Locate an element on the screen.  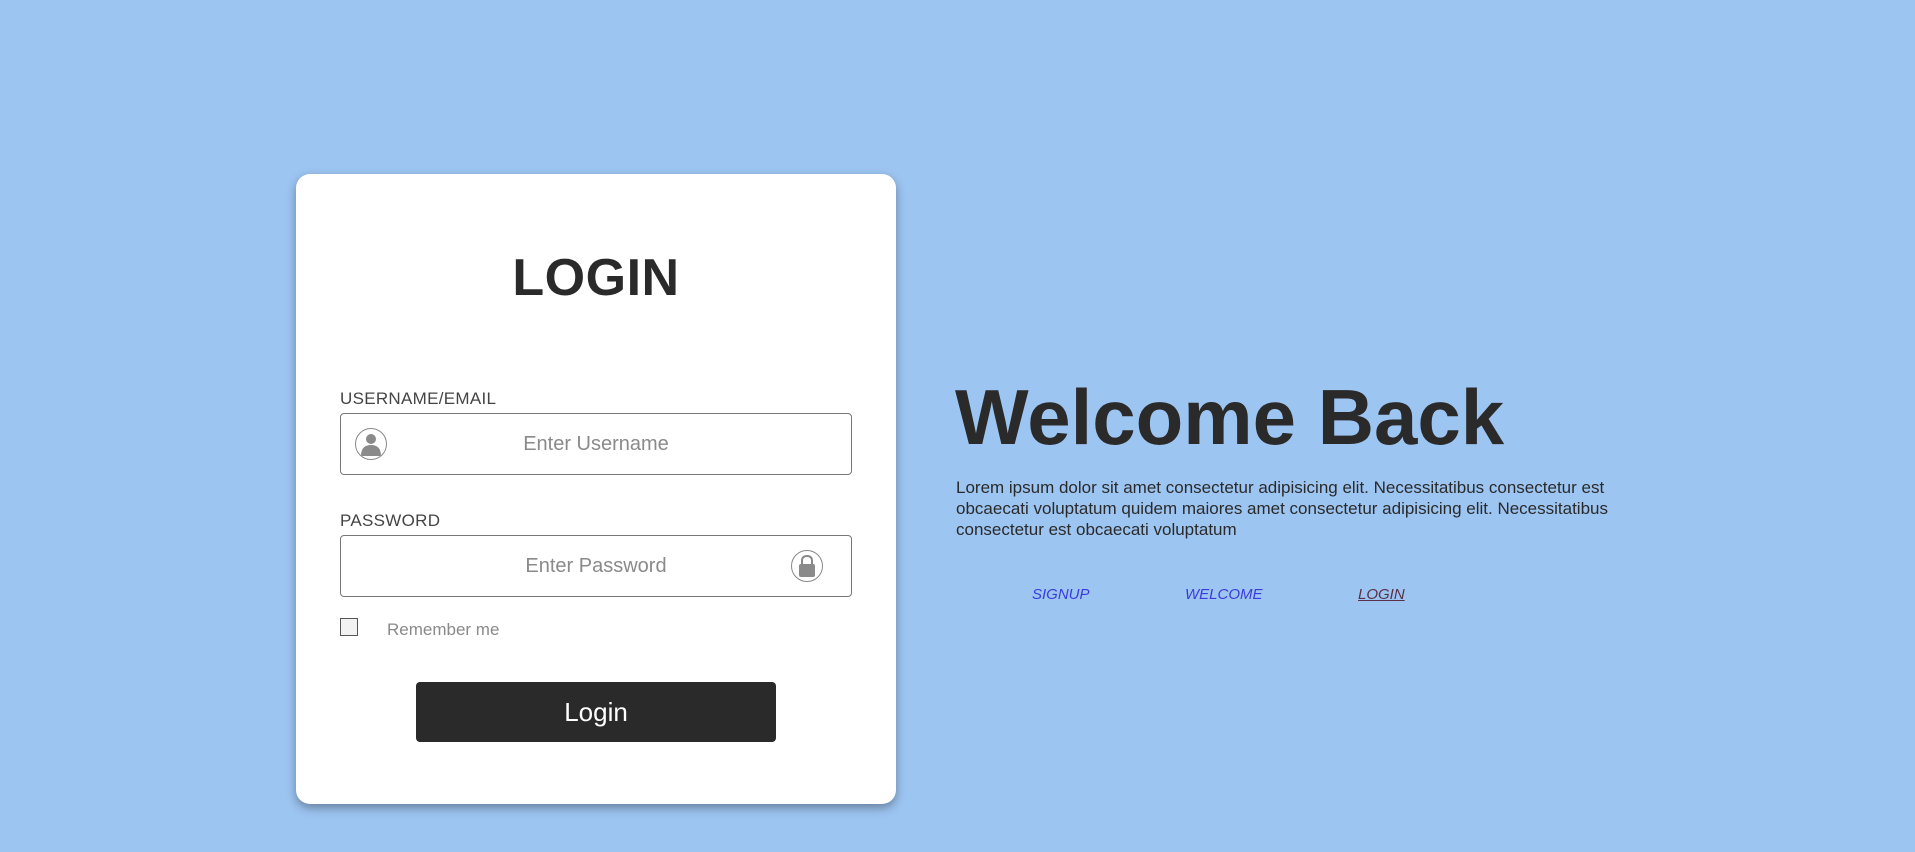
password-input is located at coordinates (596, 566).